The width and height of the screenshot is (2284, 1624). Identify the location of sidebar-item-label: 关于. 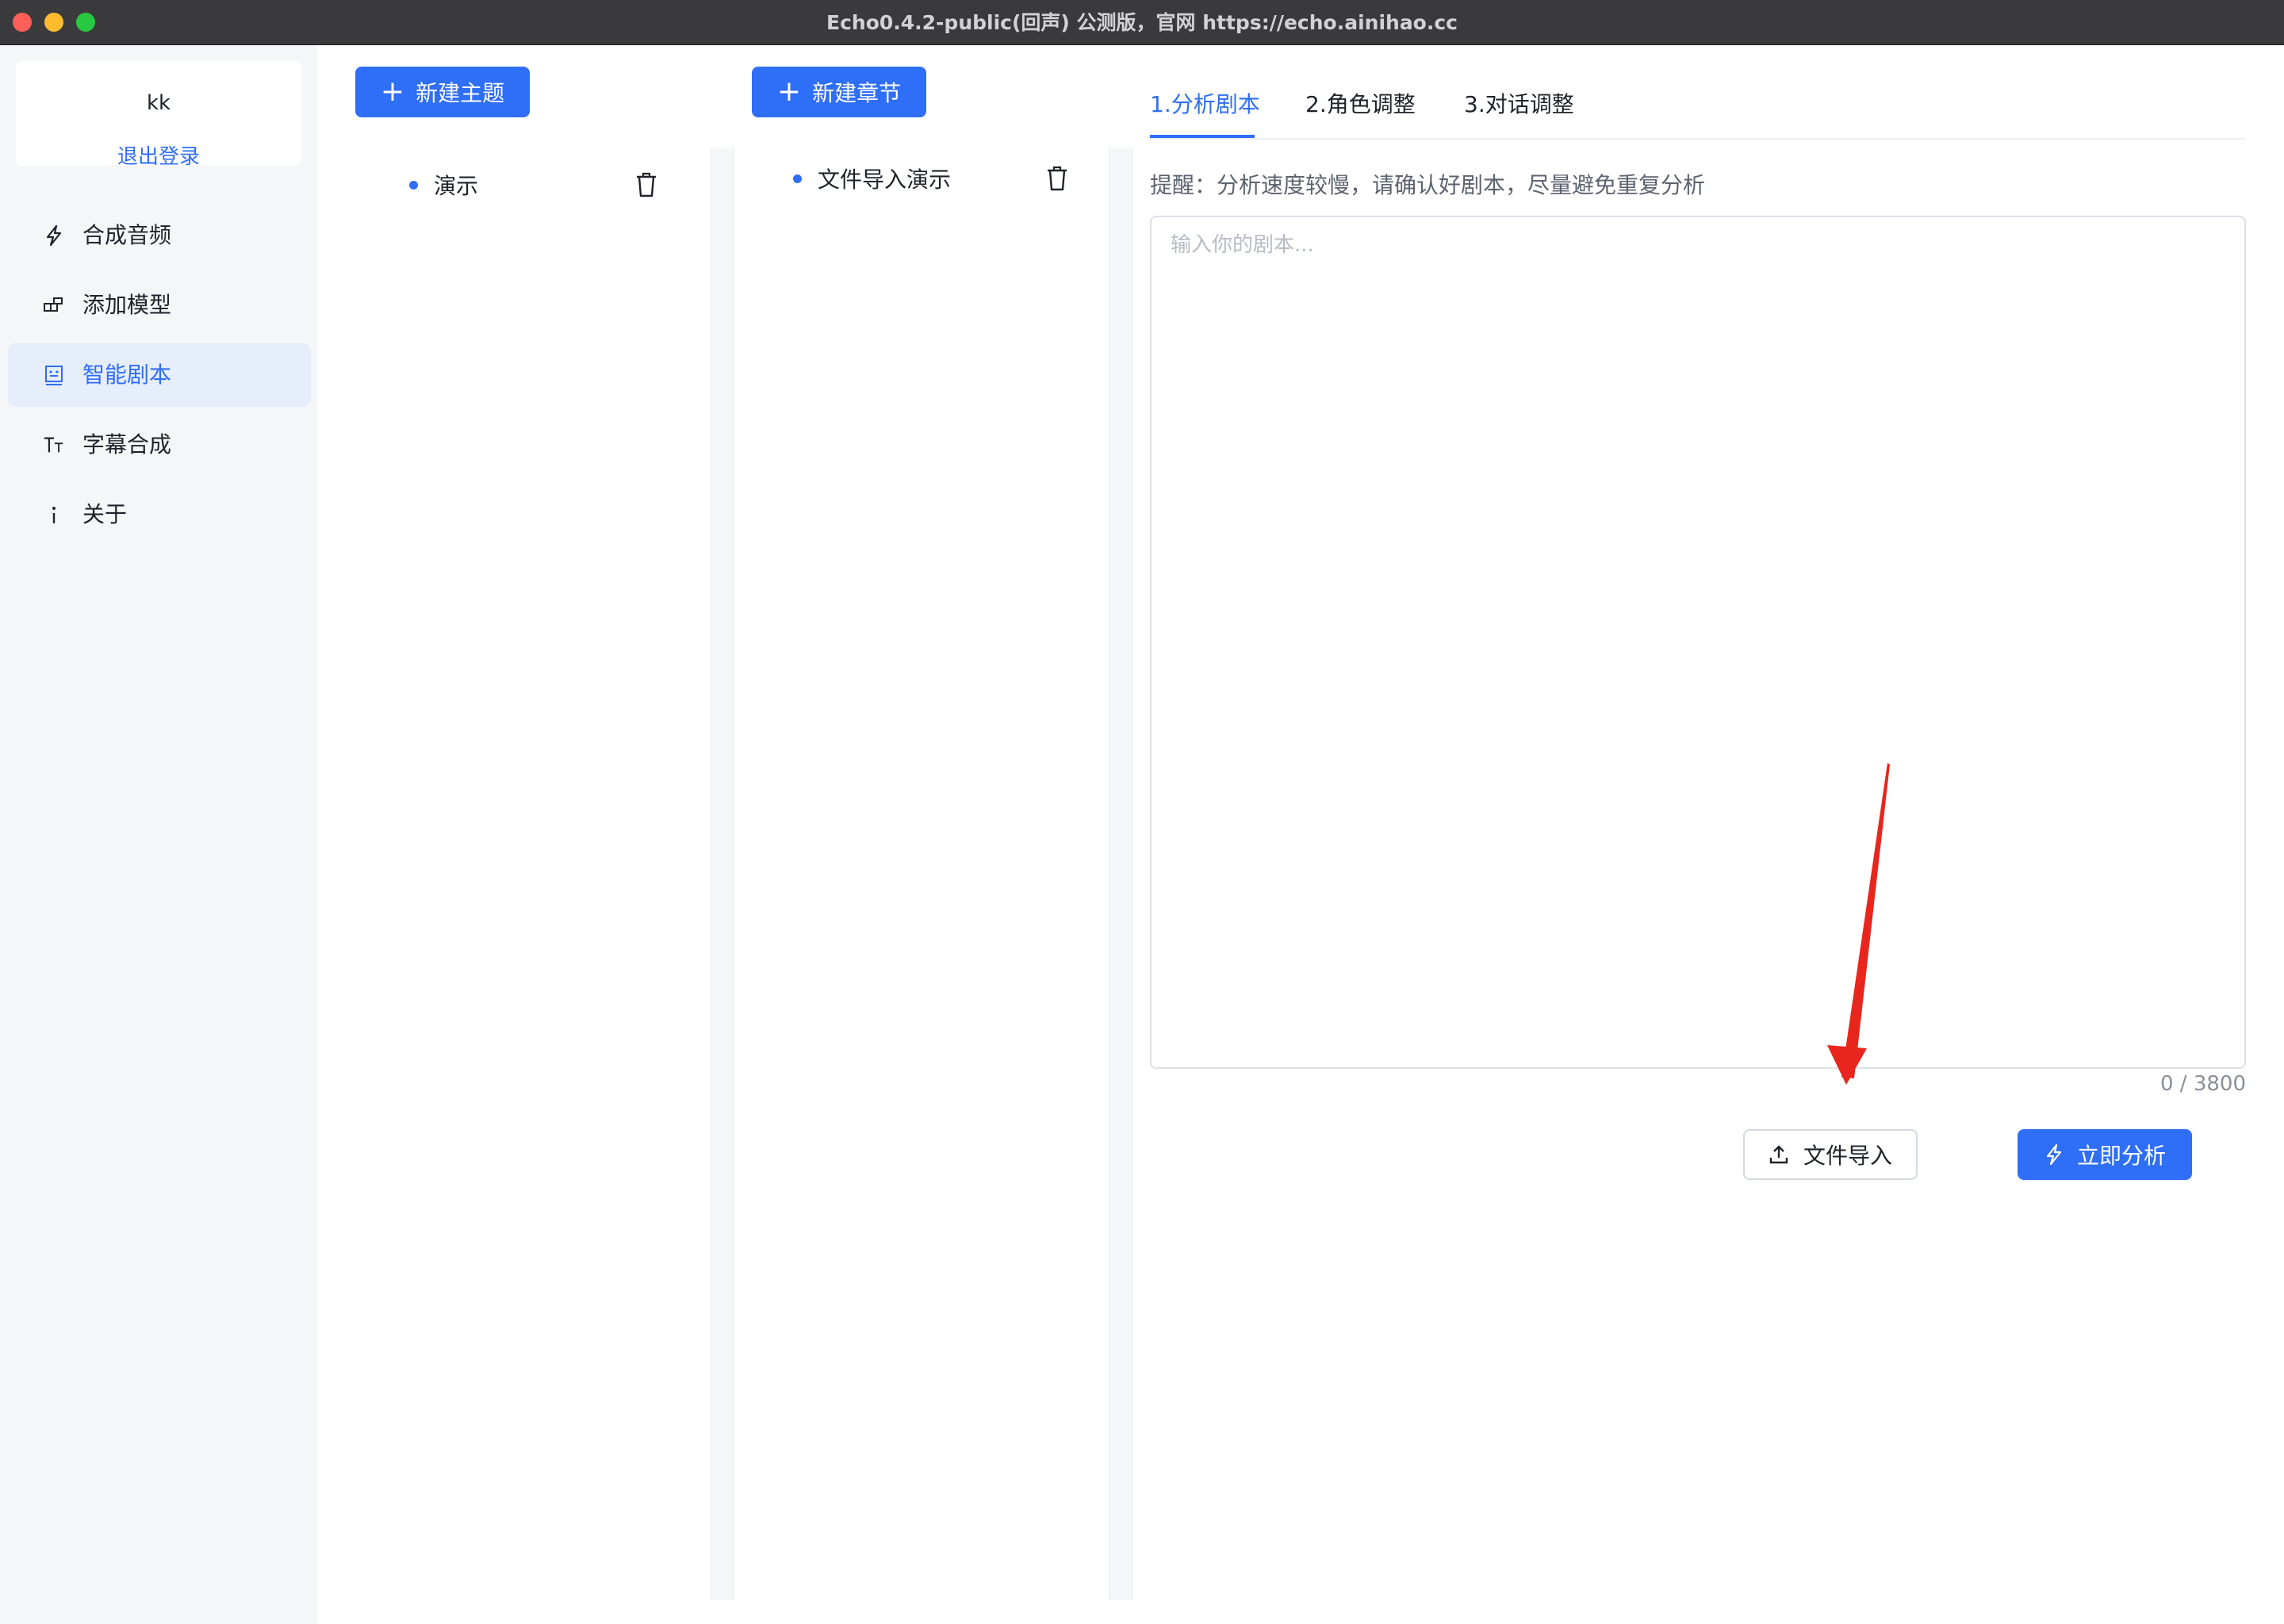
(105, 514).